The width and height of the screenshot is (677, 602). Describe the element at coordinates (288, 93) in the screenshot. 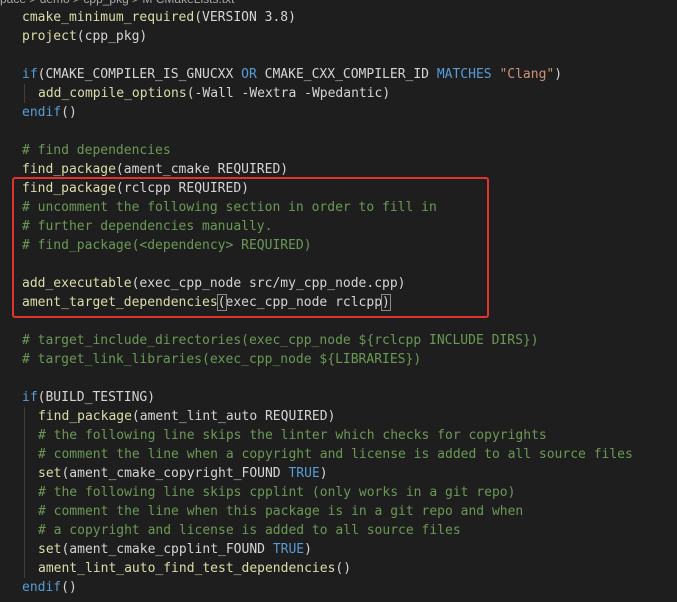

I see `code-token: (-Wall -Wextra -Wpedantic)` at that location.